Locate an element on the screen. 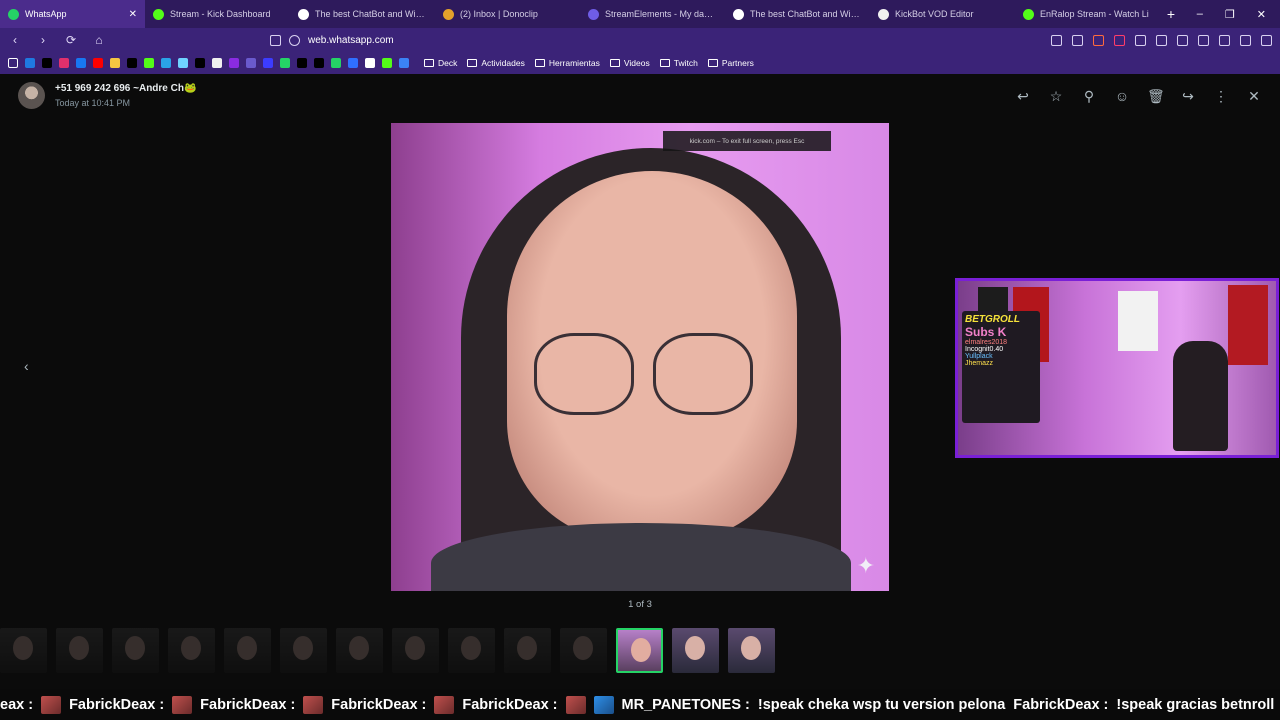  url-text: web.whatsapp.com is located at coordinates (351, 40).